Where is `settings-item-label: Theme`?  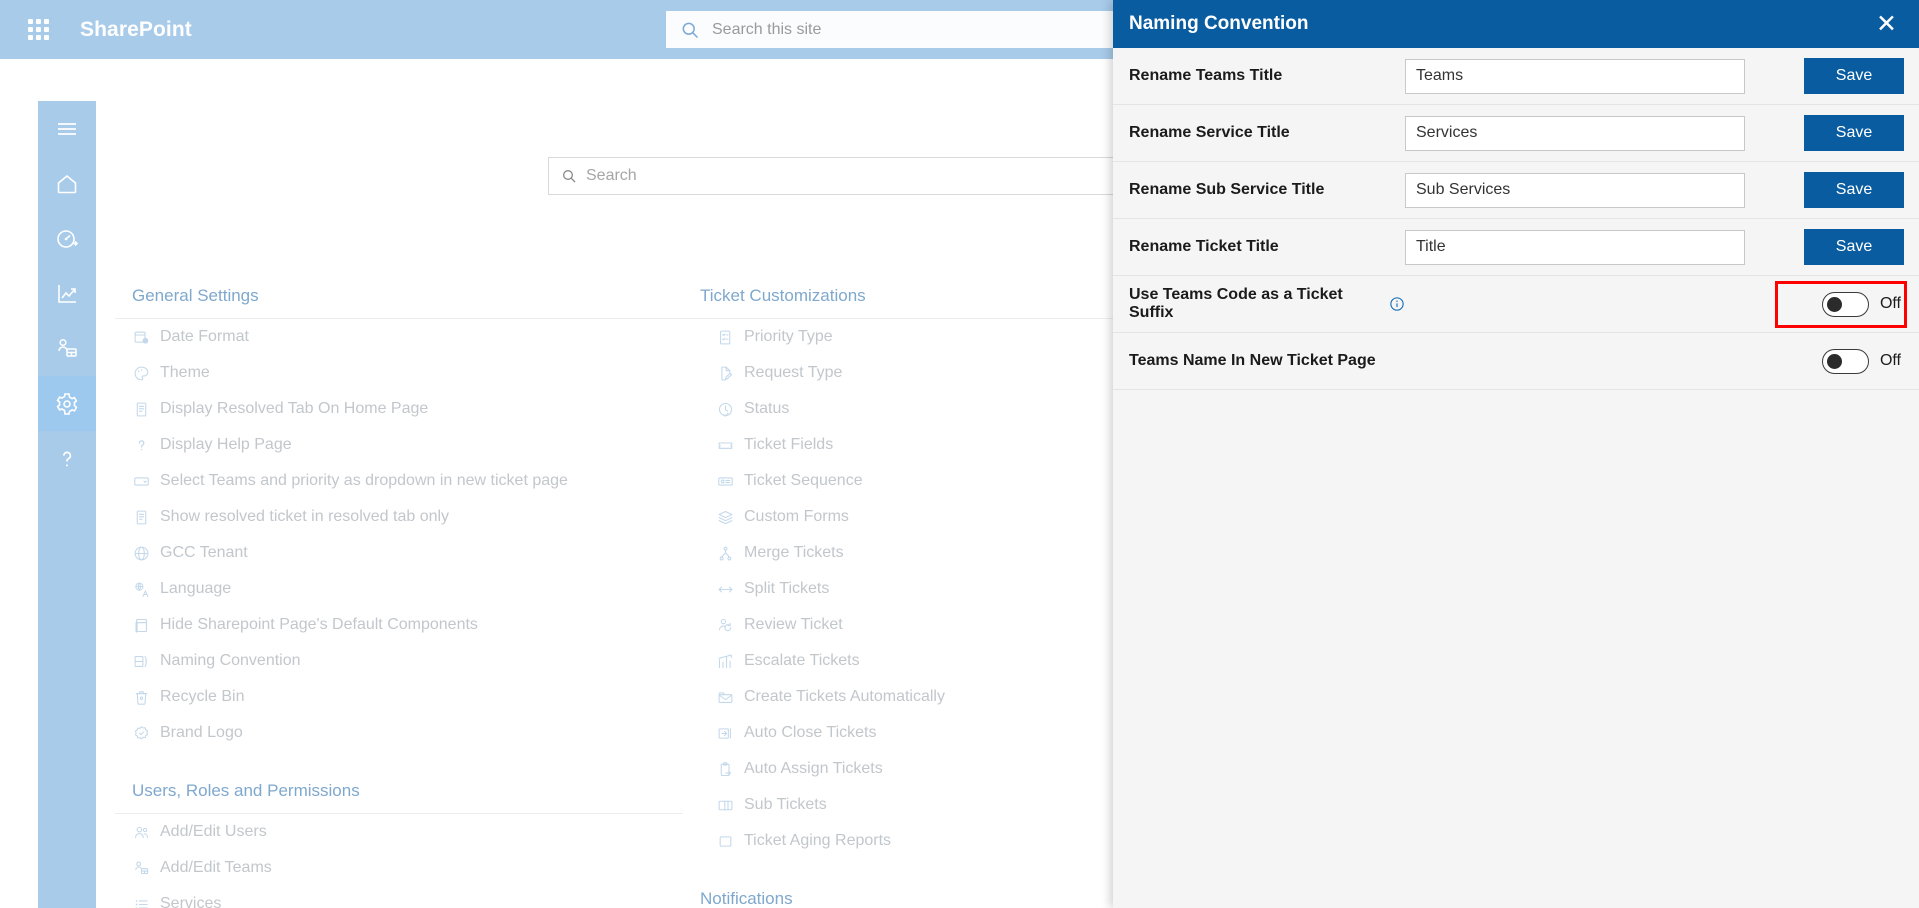 settings-item-label: Theme is located at coordinates (185, 372).